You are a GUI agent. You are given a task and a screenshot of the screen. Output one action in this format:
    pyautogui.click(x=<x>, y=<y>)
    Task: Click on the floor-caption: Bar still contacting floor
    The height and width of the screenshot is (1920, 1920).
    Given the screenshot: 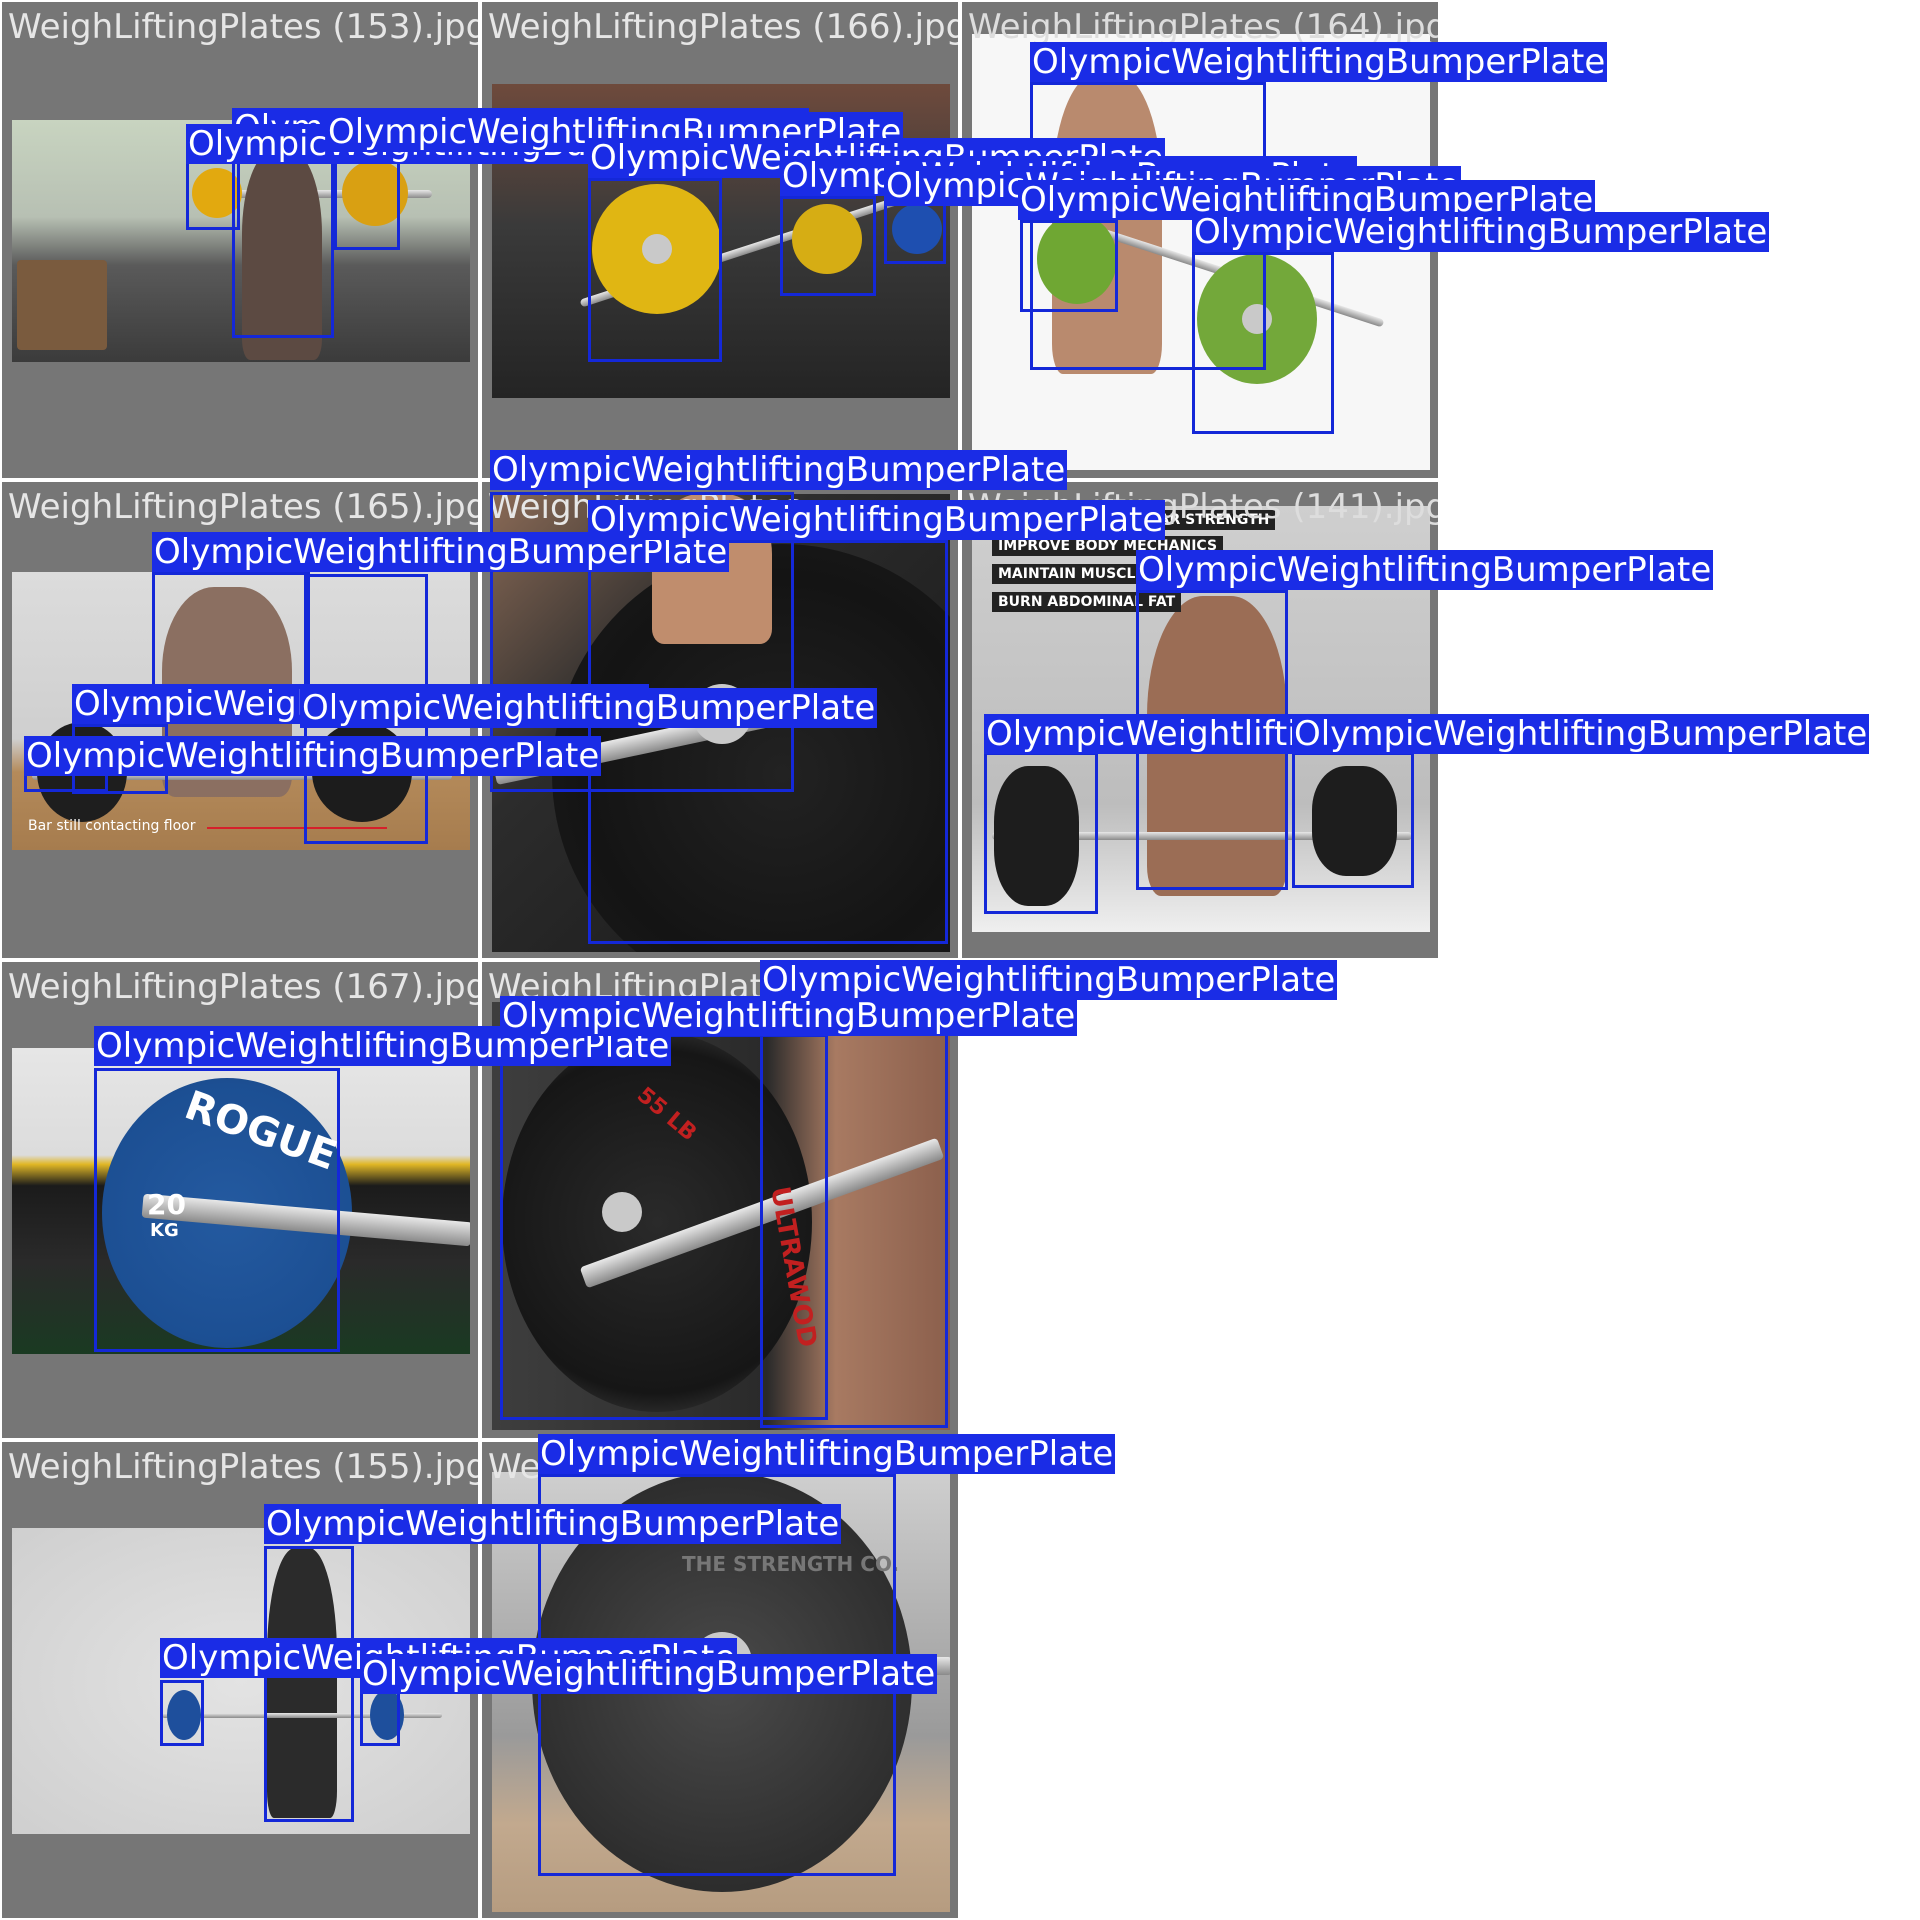 What is the action you would take?
    pyautogui.click(x=112, y=826)
    